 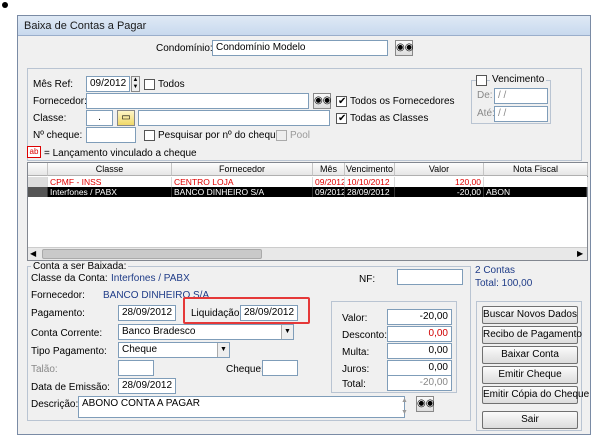 What do you see at coordinates (419, 351) in the screenshot?
I see `multa-field: 0,00` at bounding box center [419, 351].